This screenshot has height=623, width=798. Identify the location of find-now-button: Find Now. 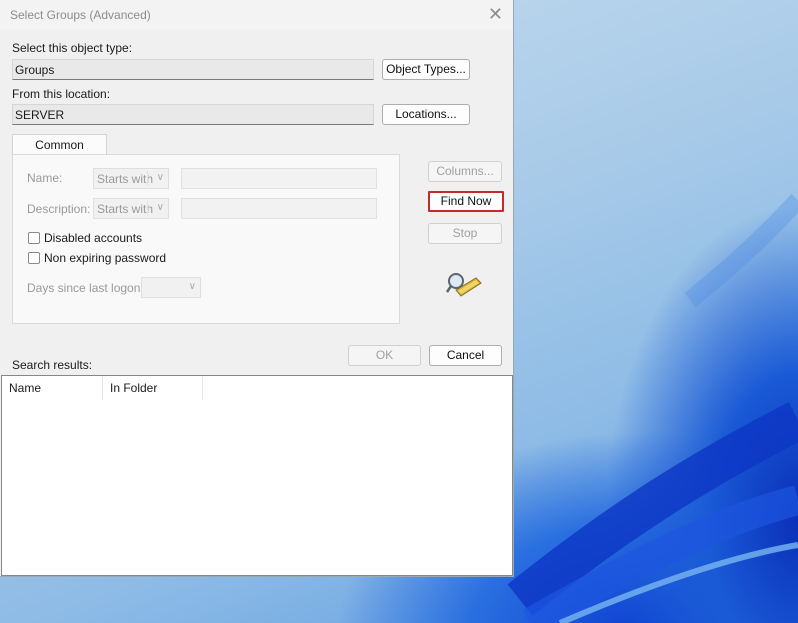
(466, 201).